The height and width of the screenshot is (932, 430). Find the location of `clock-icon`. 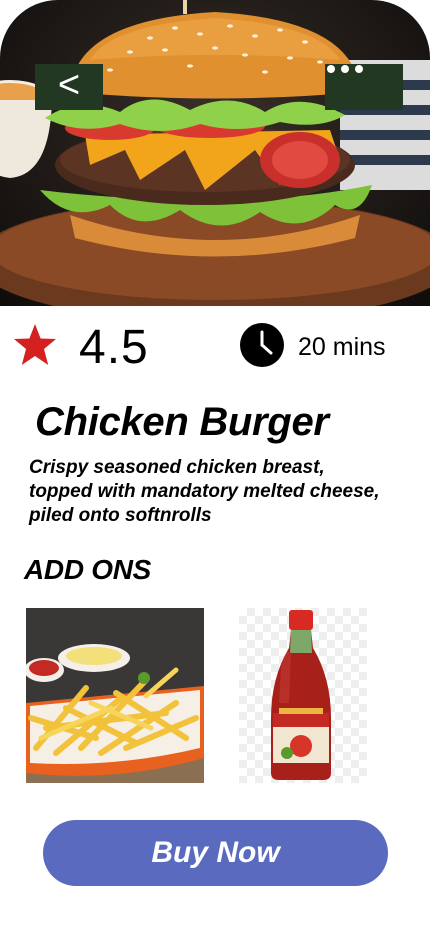

clock-icon is located at coordinates (262, 345).